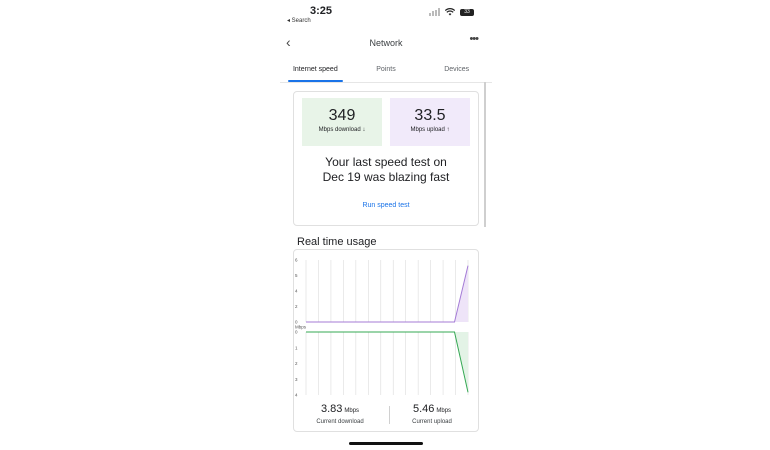 This screenshot has width=770, height=450. I want to click on upload-label: Mbps upload ↑, so click(430, 130).